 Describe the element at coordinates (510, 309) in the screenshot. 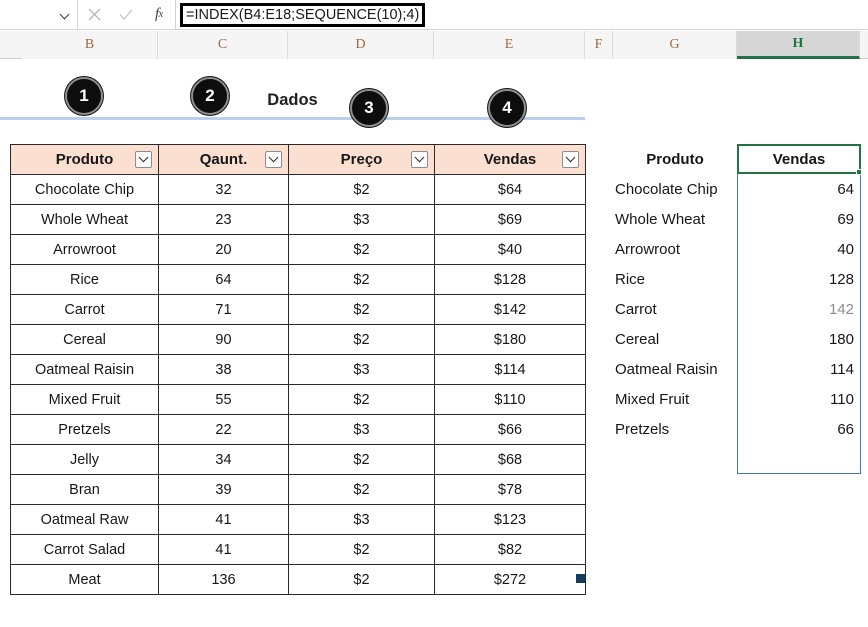

I see `table-cell: $142` at that location.